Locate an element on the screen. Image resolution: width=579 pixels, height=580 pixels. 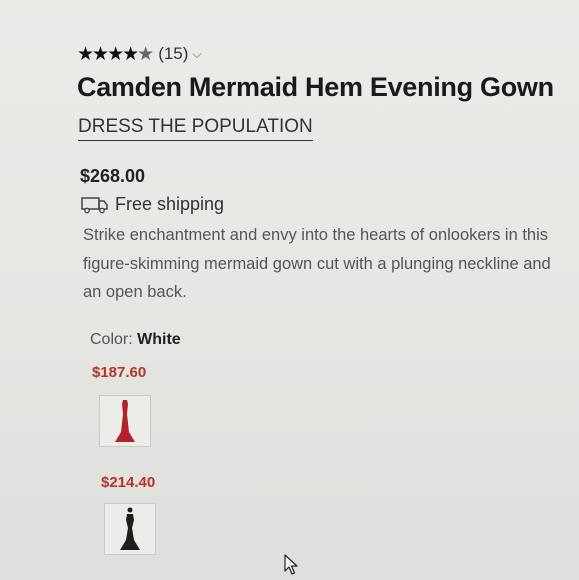
swatch-price: $214.40 is located at coordinates (128, 482).